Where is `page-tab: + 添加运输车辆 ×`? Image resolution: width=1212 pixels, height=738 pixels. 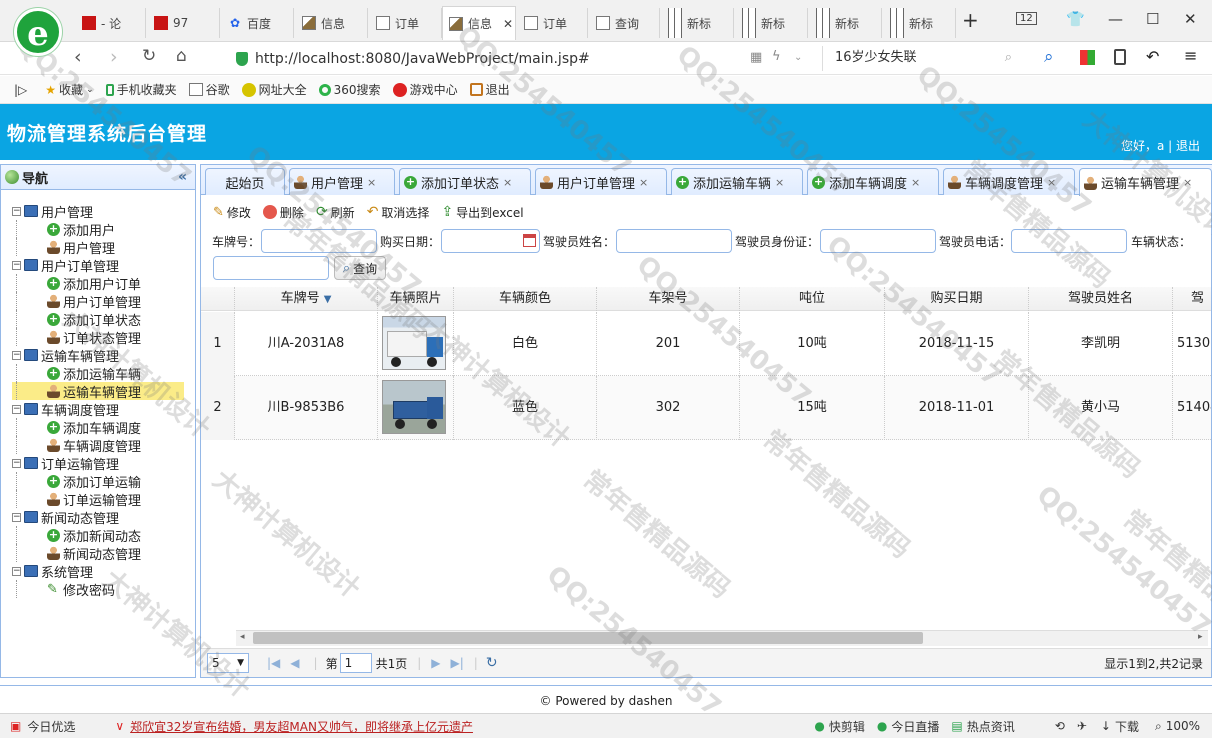
page-tab: + 添加运输车辆 × is located at coordinates (737, 181).